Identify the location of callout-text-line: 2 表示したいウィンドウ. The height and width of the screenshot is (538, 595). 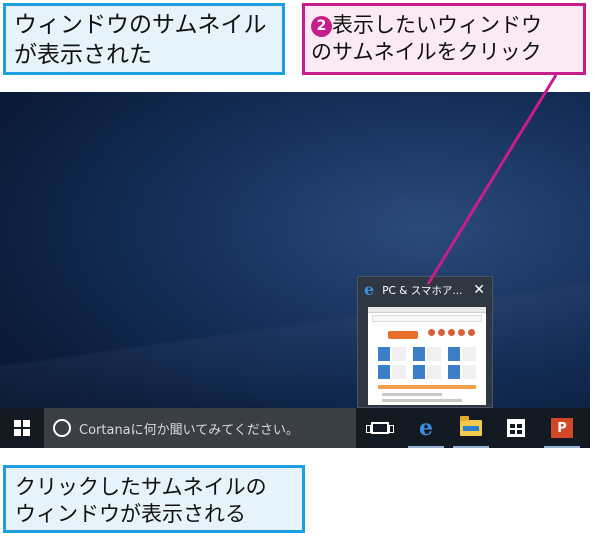
(444, 25).